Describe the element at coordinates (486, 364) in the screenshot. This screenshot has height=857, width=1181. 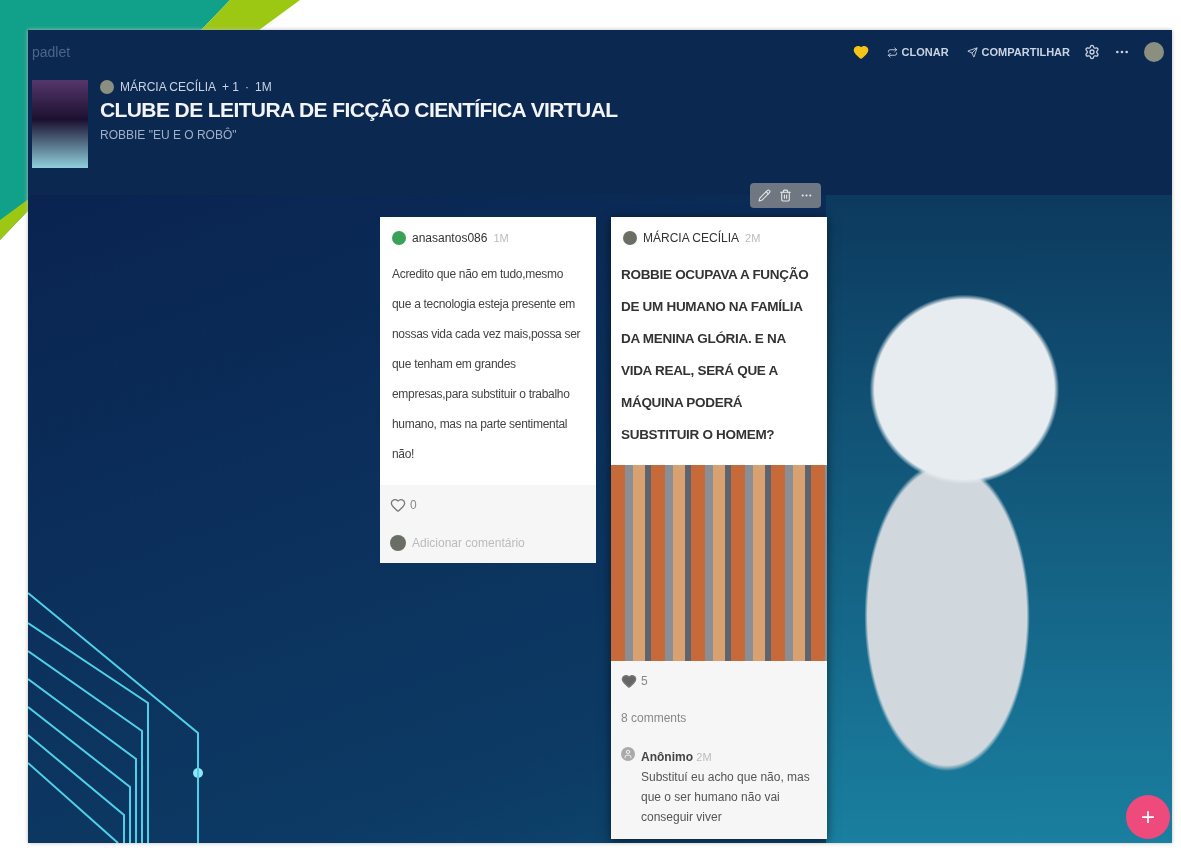
I see `post-text: Acredito que não em tudo,mesmo que a tecnologia esteja presente em nossas vida cada vez mais,possa ser que tenham em grandes empresas,para substituir o trabalho humano, mas na parte sentimental não!` at that location.